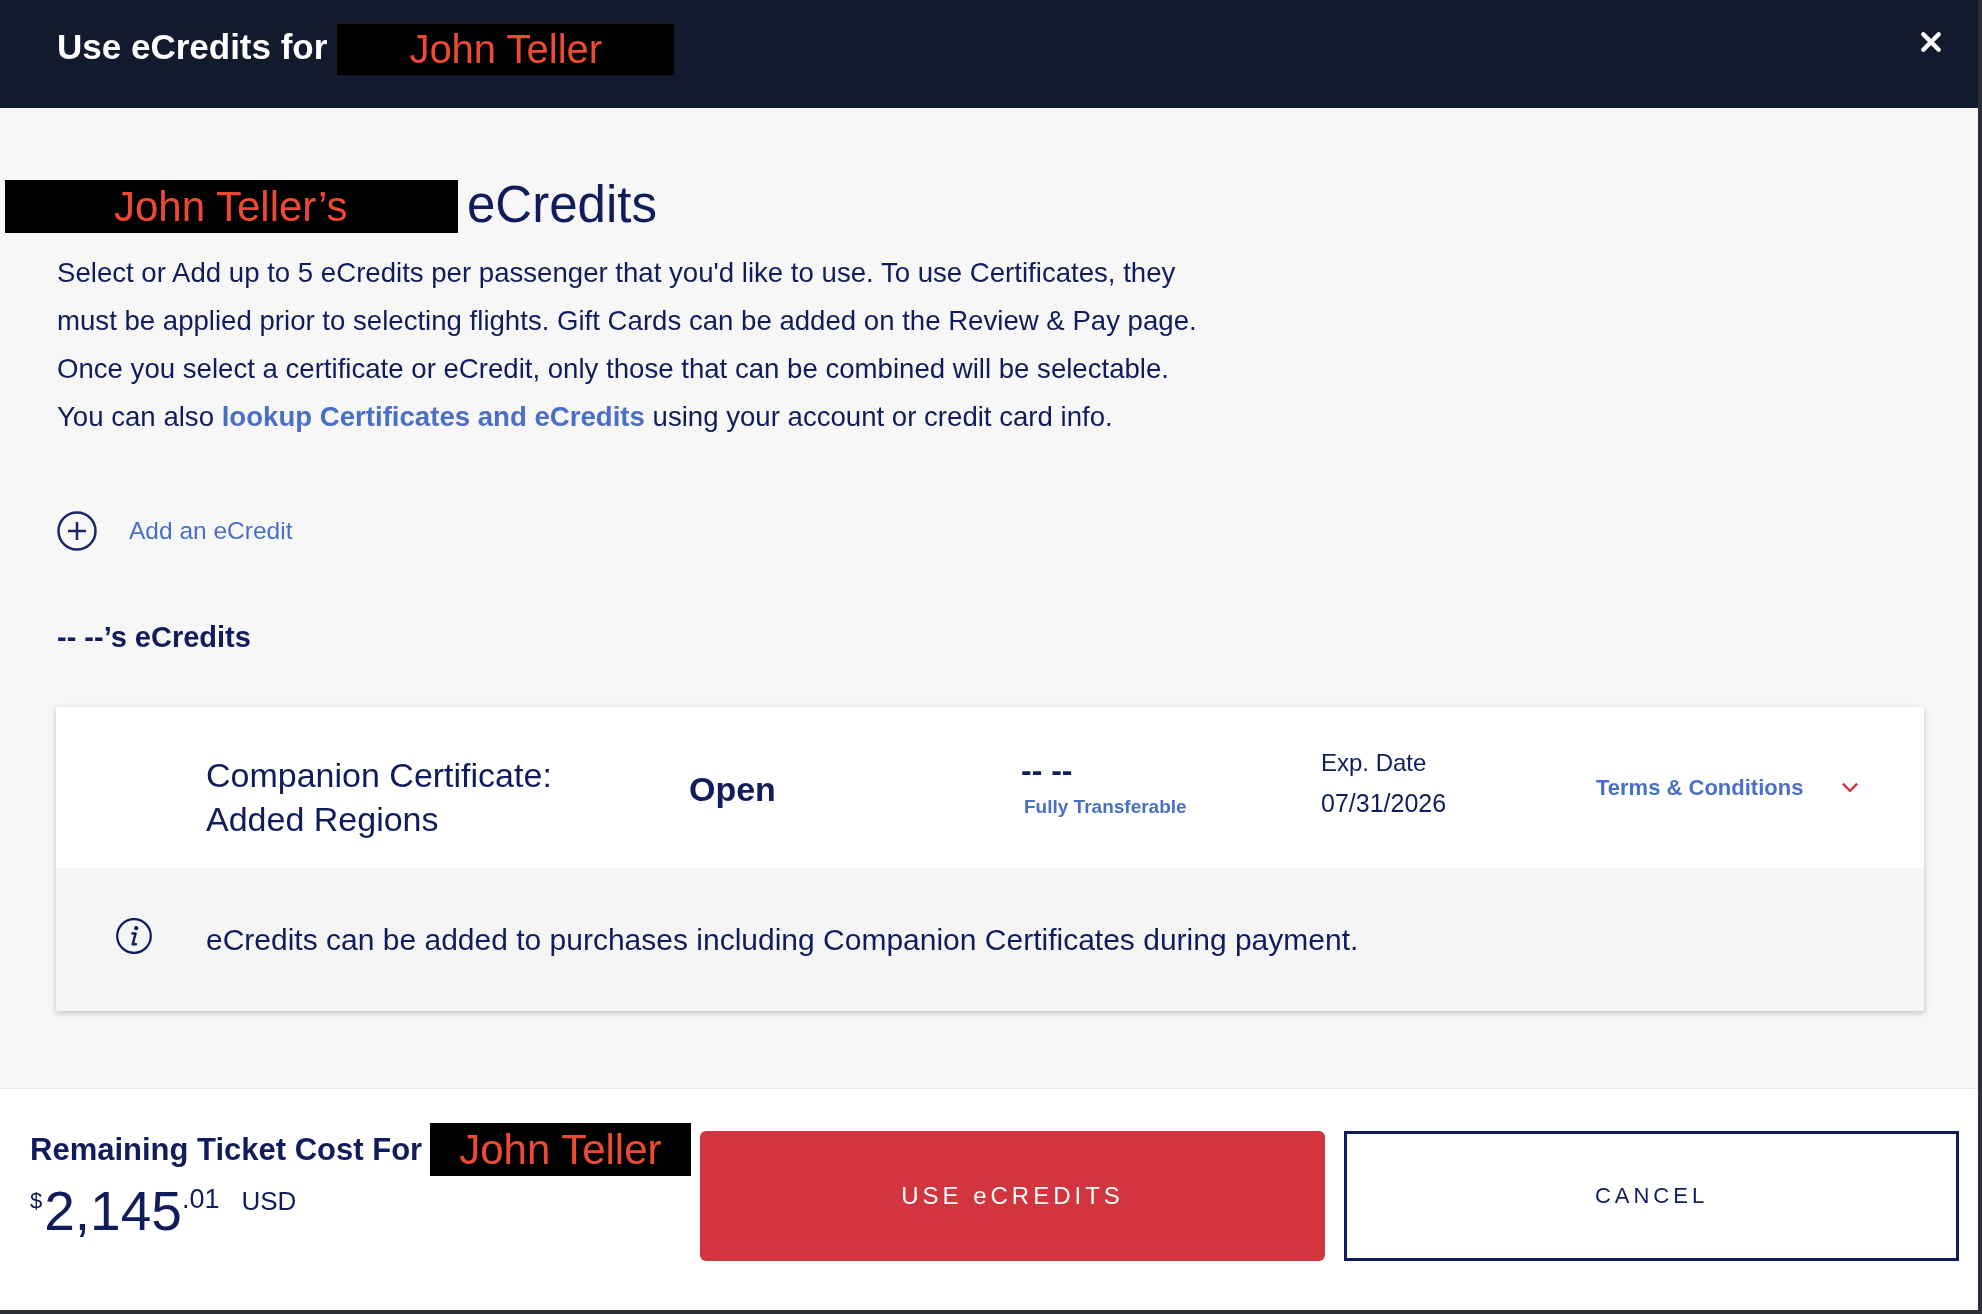 The height and width of the screenshot is (1314, 1982). What do you see at coordinates (200, 1199) in the screenshot?
I see `price-cents: .01` at bounding box center [200, 1199].